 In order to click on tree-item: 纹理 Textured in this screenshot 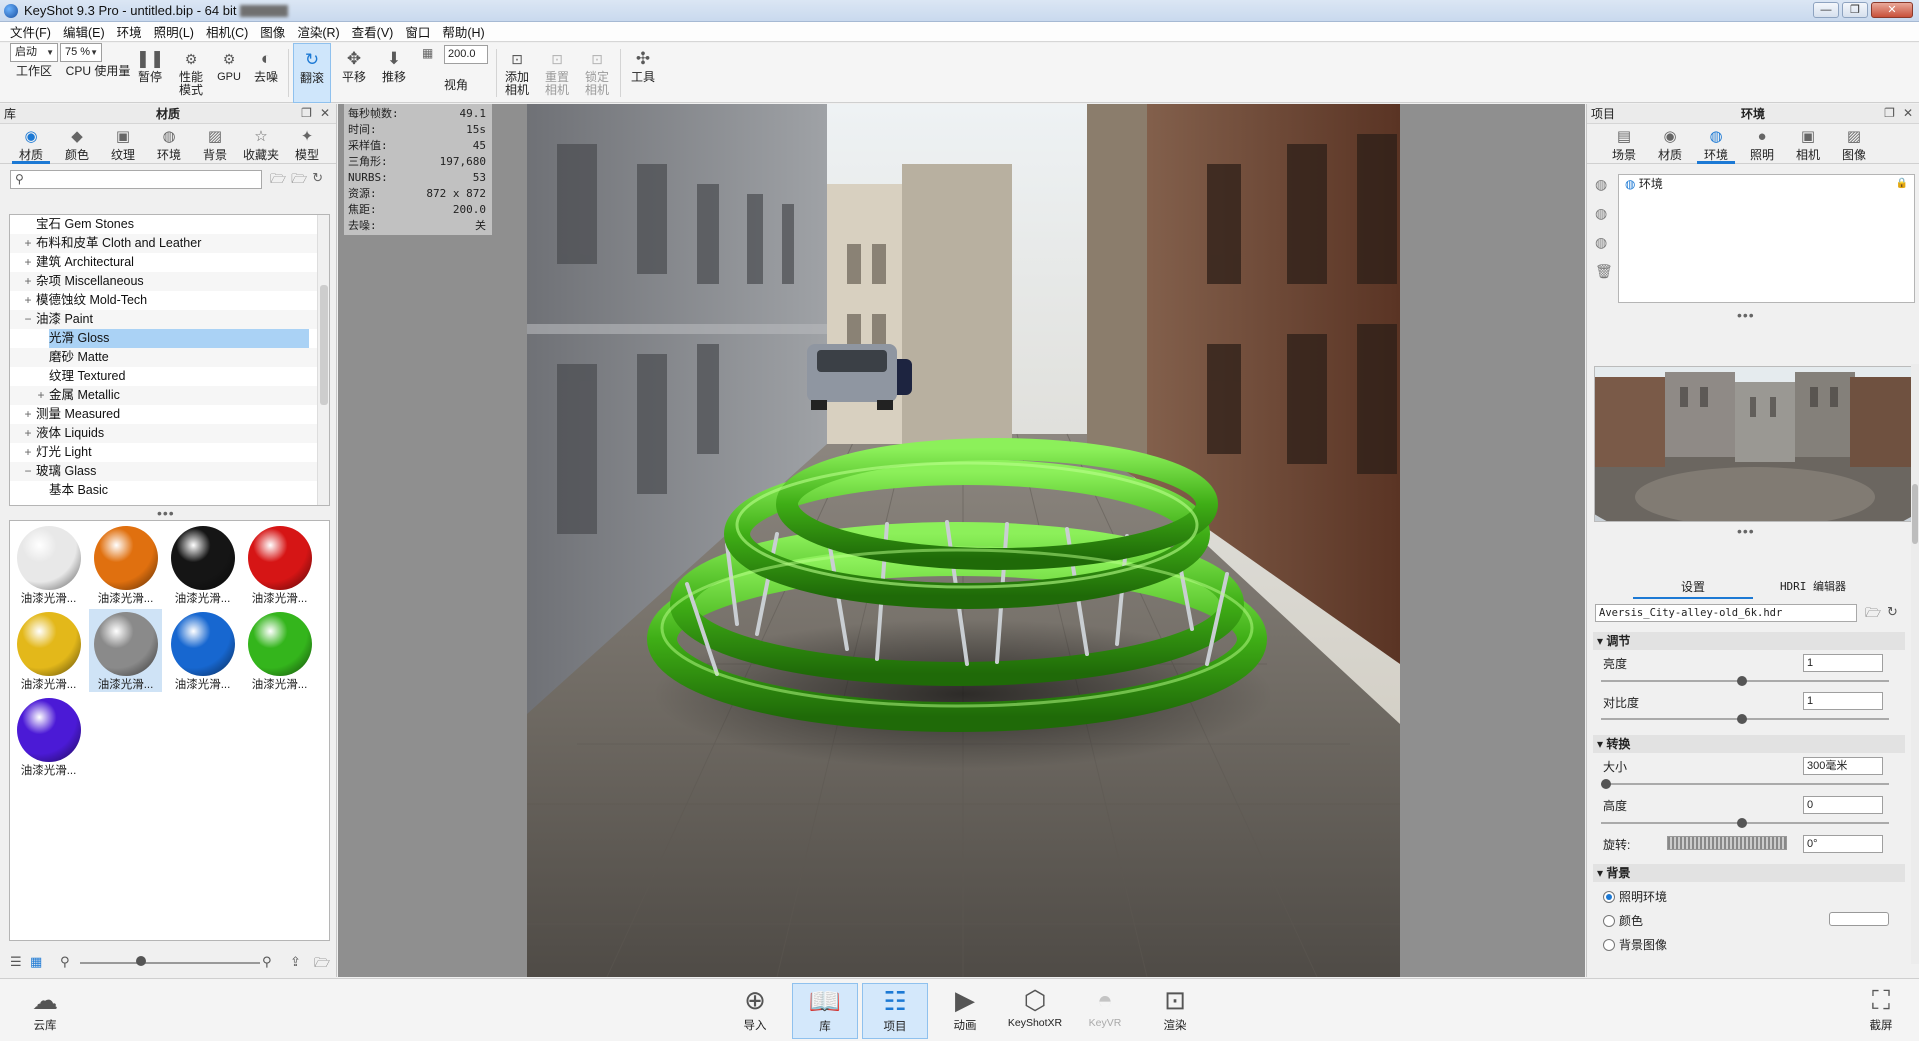, I will do `click(169, 376)`.